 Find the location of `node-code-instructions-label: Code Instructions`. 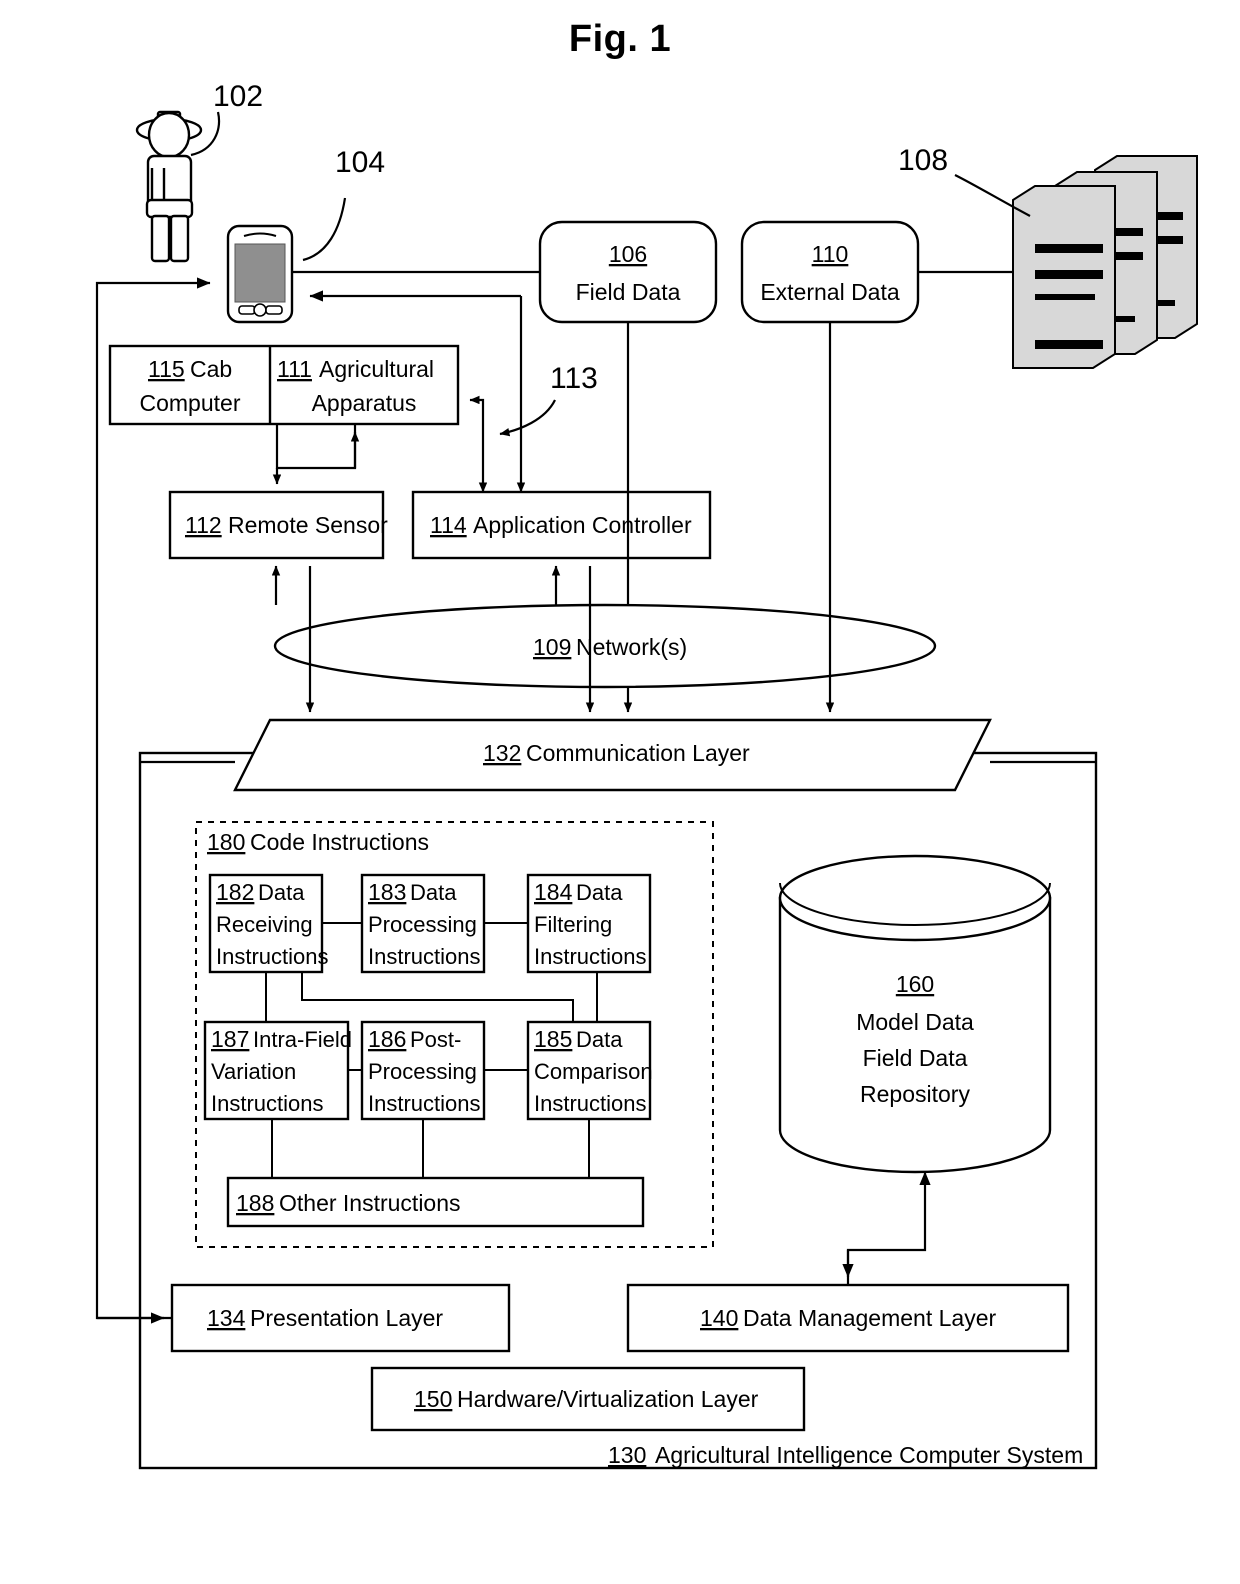

node-code-instructions-label: Code Instructions is located at coordinates (339, 842).